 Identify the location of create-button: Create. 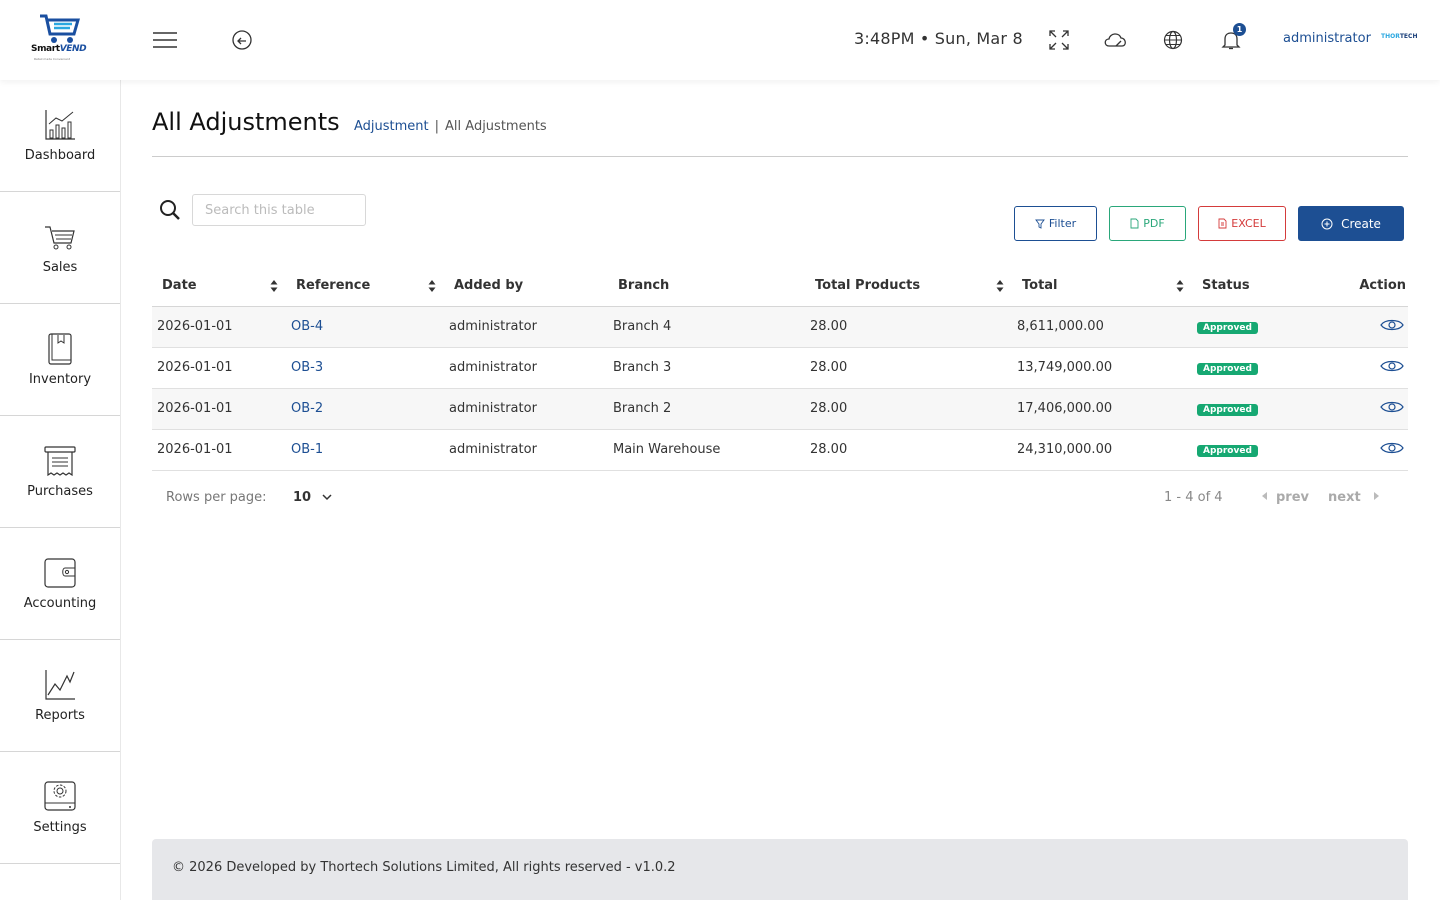
(1351, 223).